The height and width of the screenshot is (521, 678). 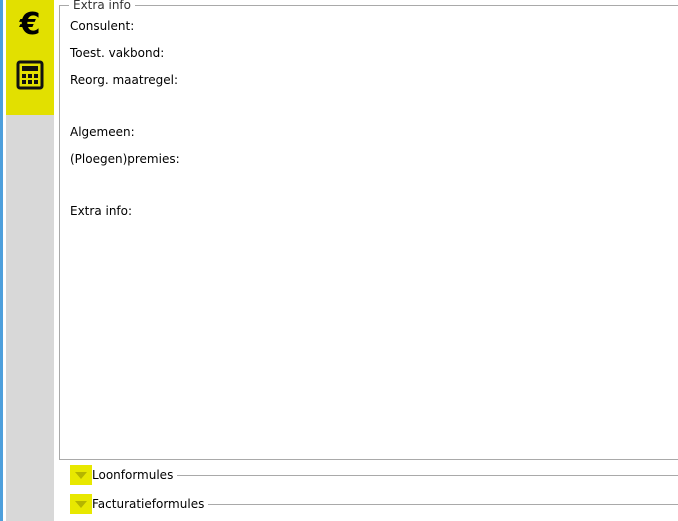 What do you see at coordinates (101, 211) in the screenshot?
I see `extra-info-label: Extra info:` at bounding box center [101, 211].